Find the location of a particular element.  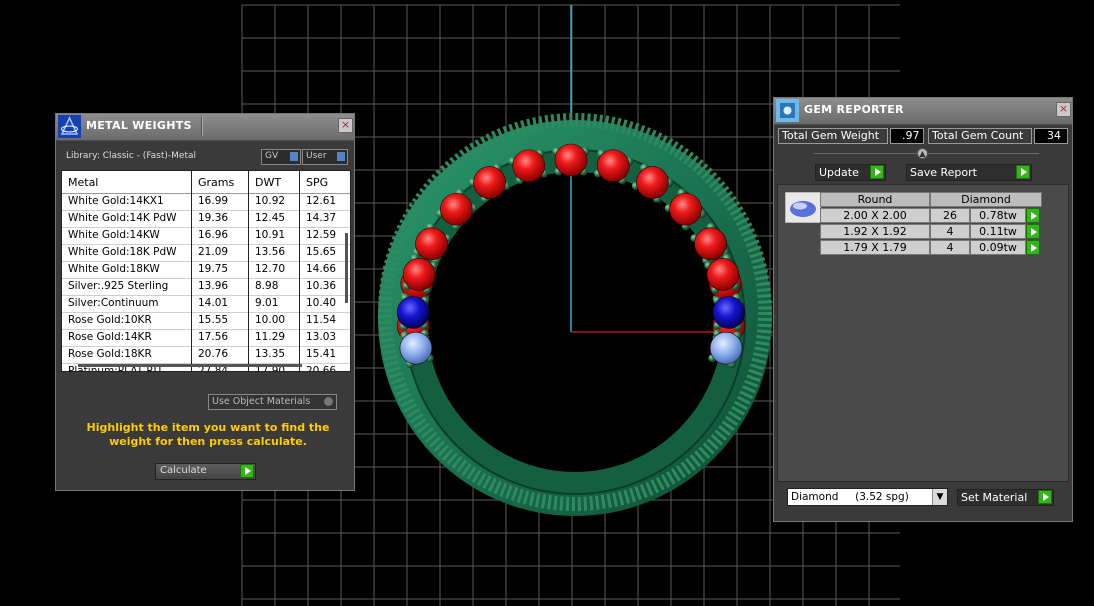

metal-weights-titlebar: METAL WEIGHTS × is located at coordinates (205, 127).